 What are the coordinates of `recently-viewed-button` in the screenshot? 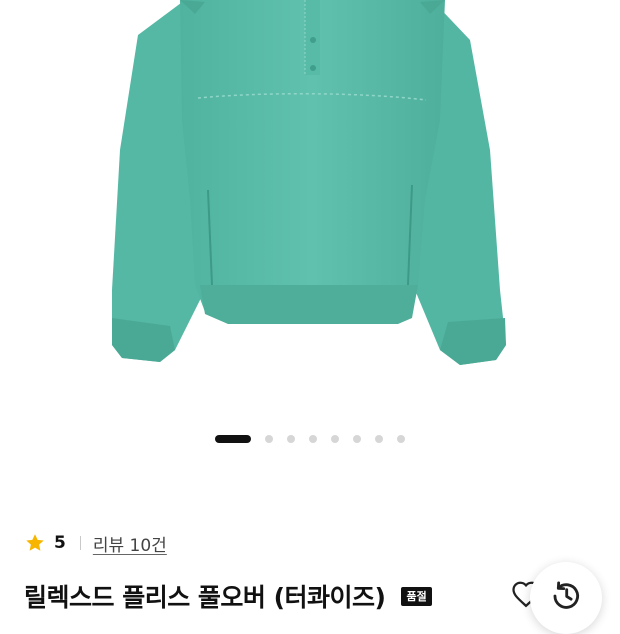 It's located at (566, 598).